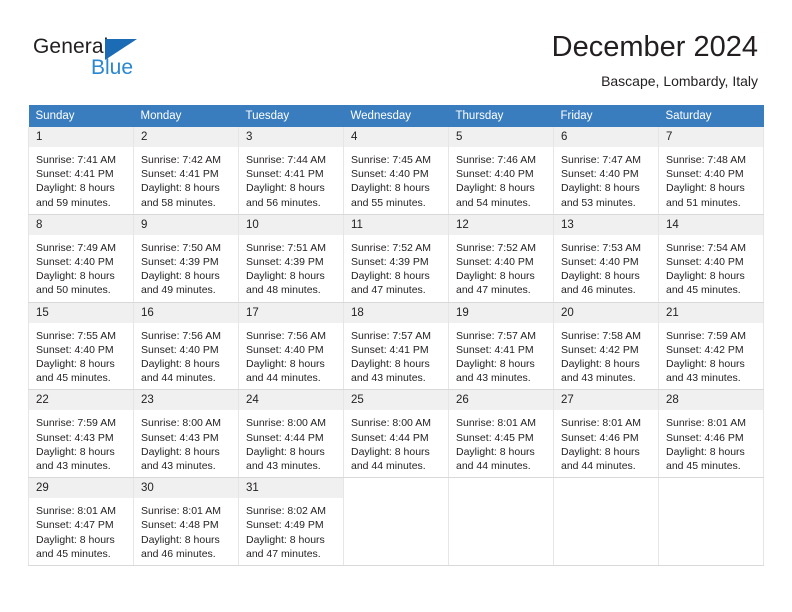 The height and width of the screenshot is (612, 792). Describe the element at coordinates (705, 349) in the screenshot. I see `sunset-text: Sunset: 4:42 PM` at that location.